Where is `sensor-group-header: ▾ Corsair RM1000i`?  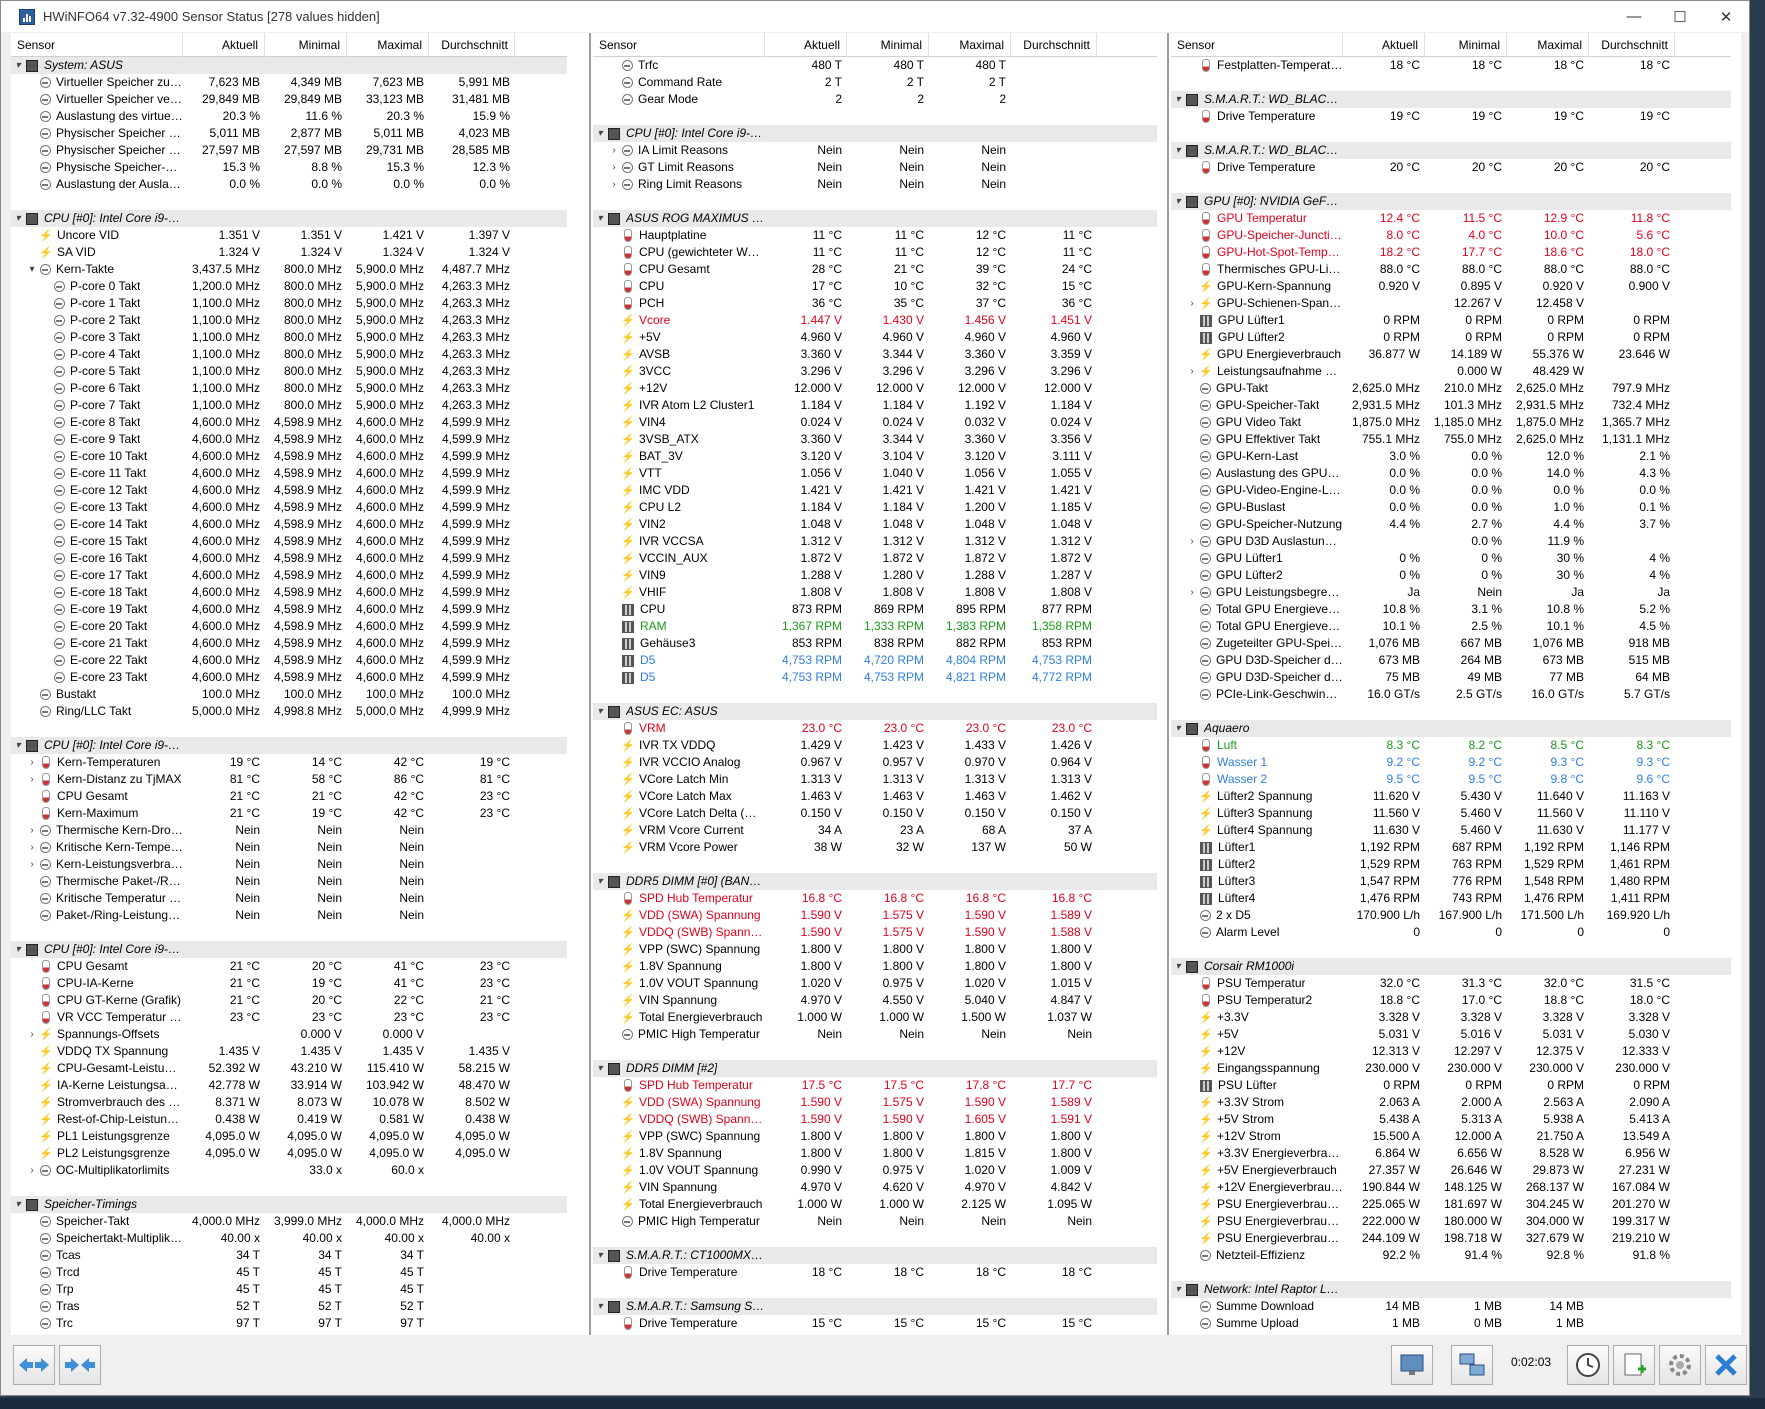 sensor-group-header: ▾ Corsair RM1000i is located at coordinates (1451, 966).